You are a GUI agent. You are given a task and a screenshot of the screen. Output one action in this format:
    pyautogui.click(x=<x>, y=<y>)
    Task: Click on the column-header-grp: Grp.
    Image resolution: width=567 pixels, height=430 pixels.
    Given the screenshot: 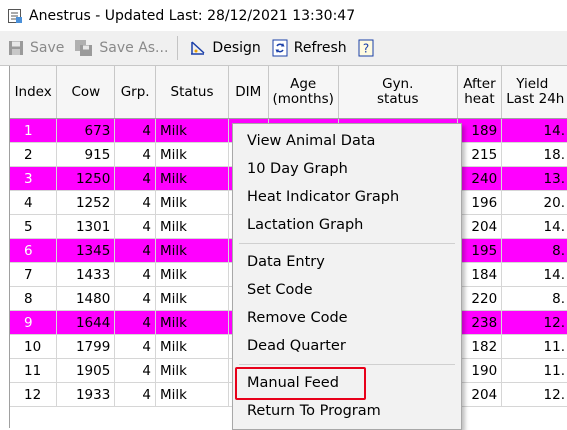 What is the action you would take?
    pyautogui.click(x=135, y=92)
    